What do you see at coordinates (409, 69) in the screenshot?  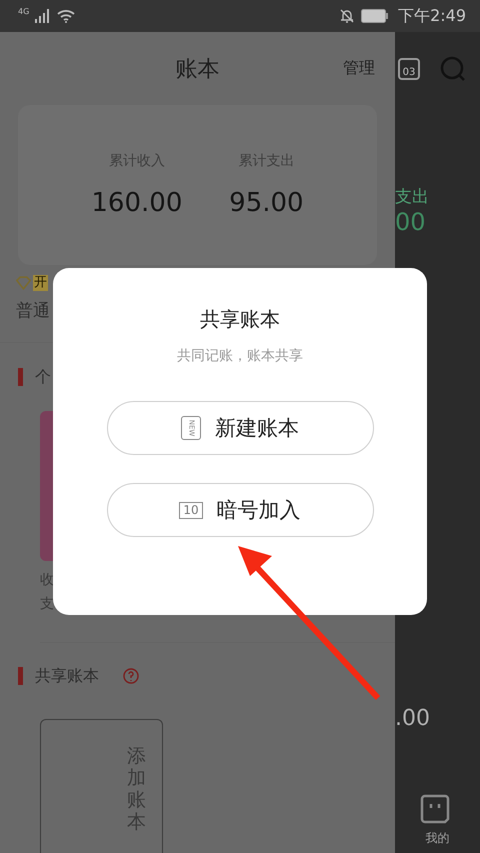 I see `calendar-icon: 03` at bounding box center [409, 69].